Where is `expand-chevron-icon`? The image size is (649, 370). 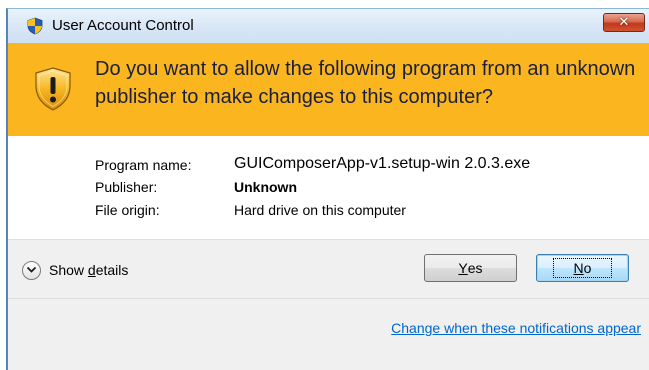 expand-chevron-icon is located at coordinates (31, 270).